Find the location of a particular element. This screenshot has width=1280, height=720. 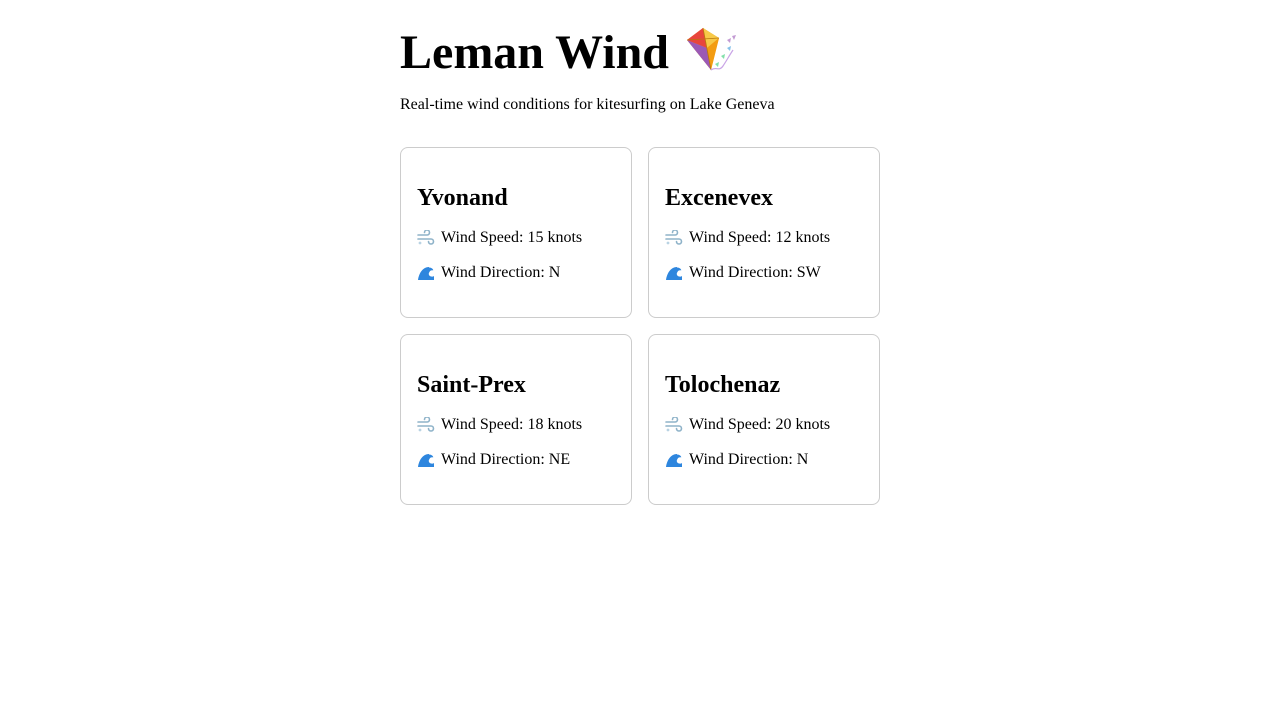

wind-speed-row: Wind Speed: 15 knots is located at coordinates (516, 237).